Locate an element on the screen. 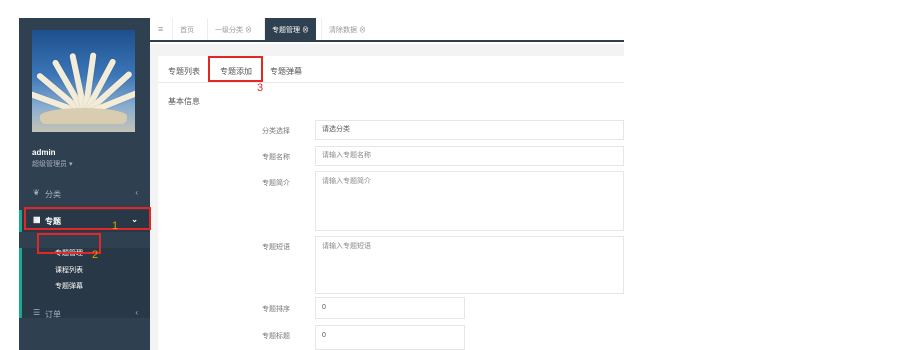 This screenshot has width=924, height=350. annotation-number: 3 is located at coordinates (260, 88).